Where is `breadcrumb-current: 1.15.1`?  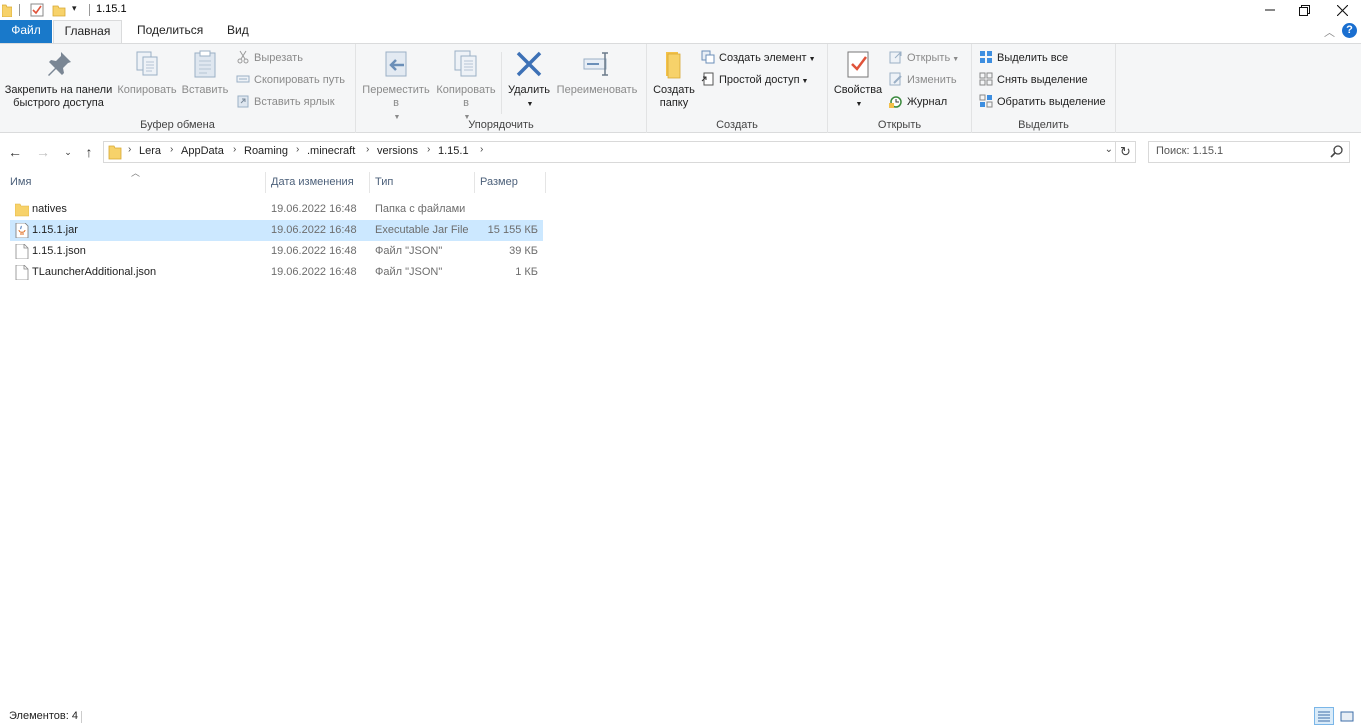 breadcrumb-current: 1.15.1 is located at coordinates (453, 151).